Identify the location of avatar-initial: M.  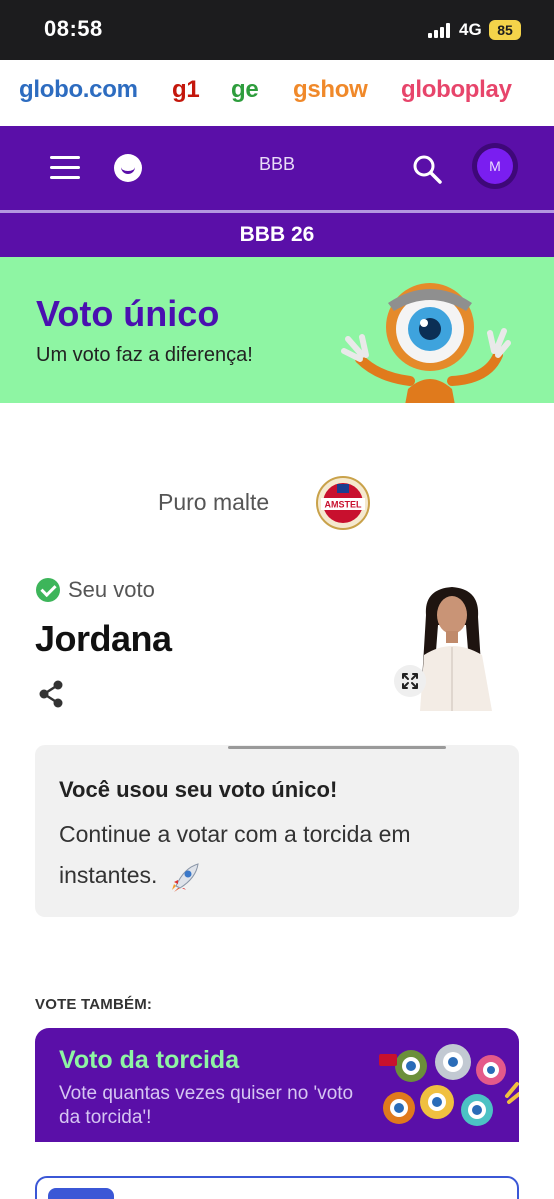
(495, 166).